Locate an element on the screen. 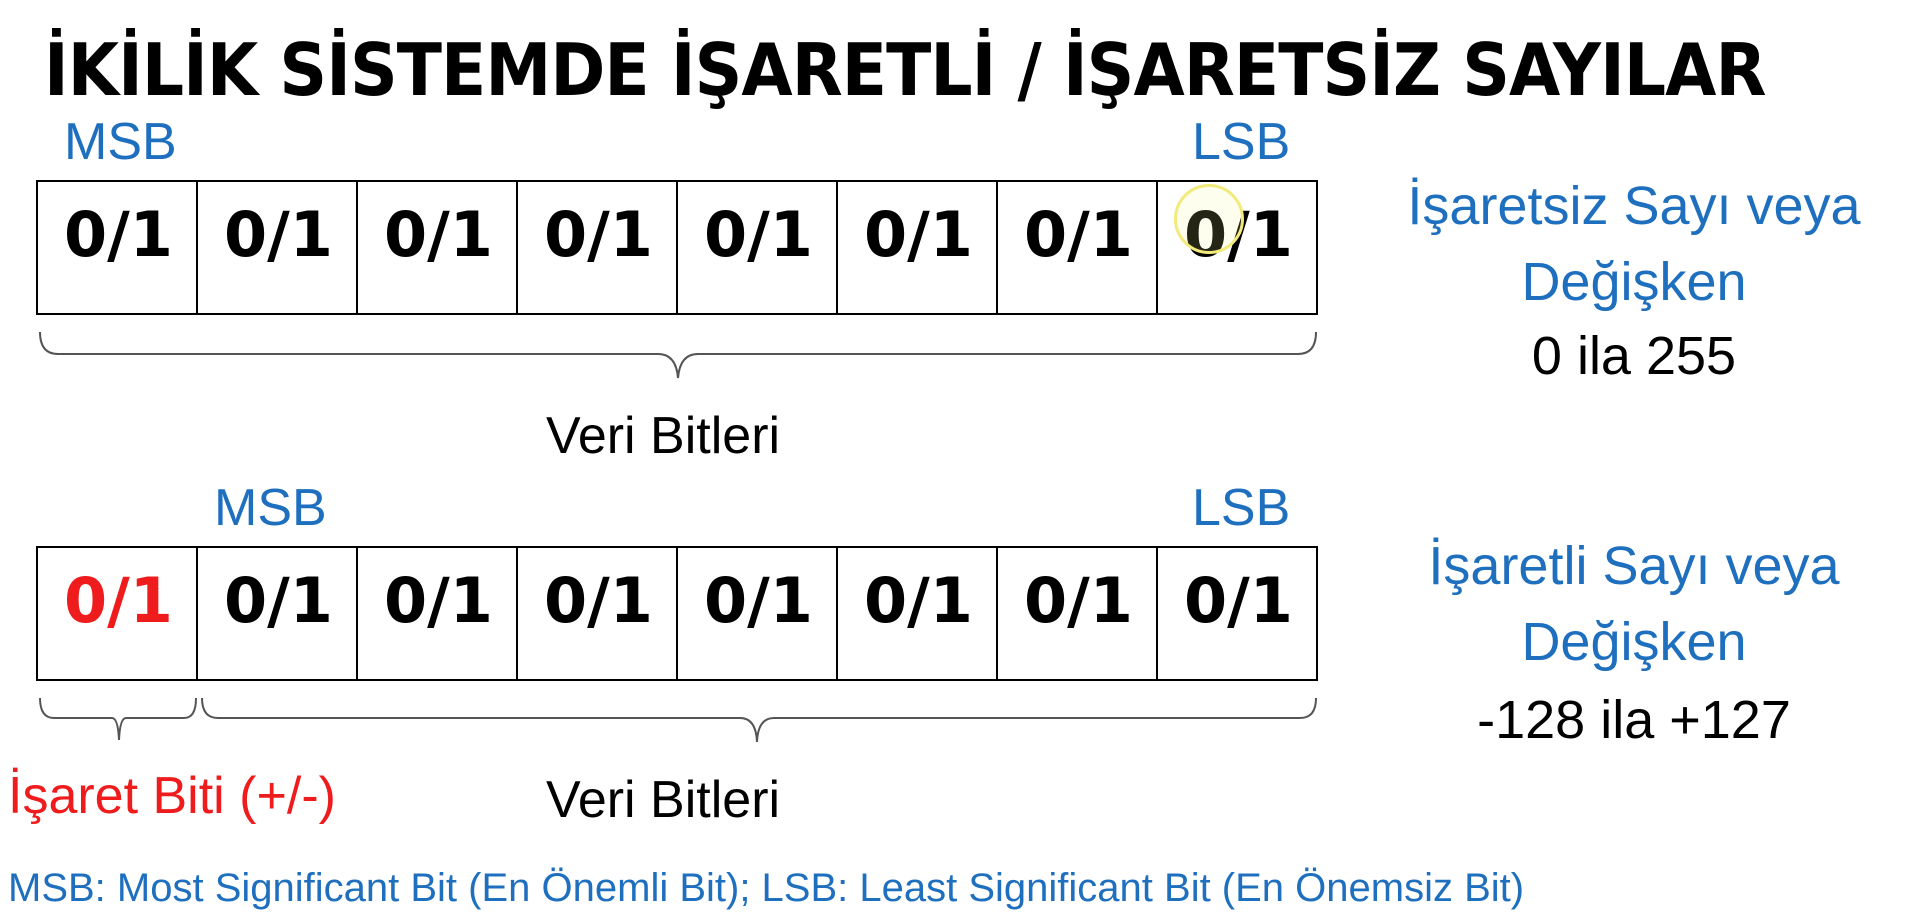  unsigned-desc-line2: Değişken is located at coordinates (1634, 282).